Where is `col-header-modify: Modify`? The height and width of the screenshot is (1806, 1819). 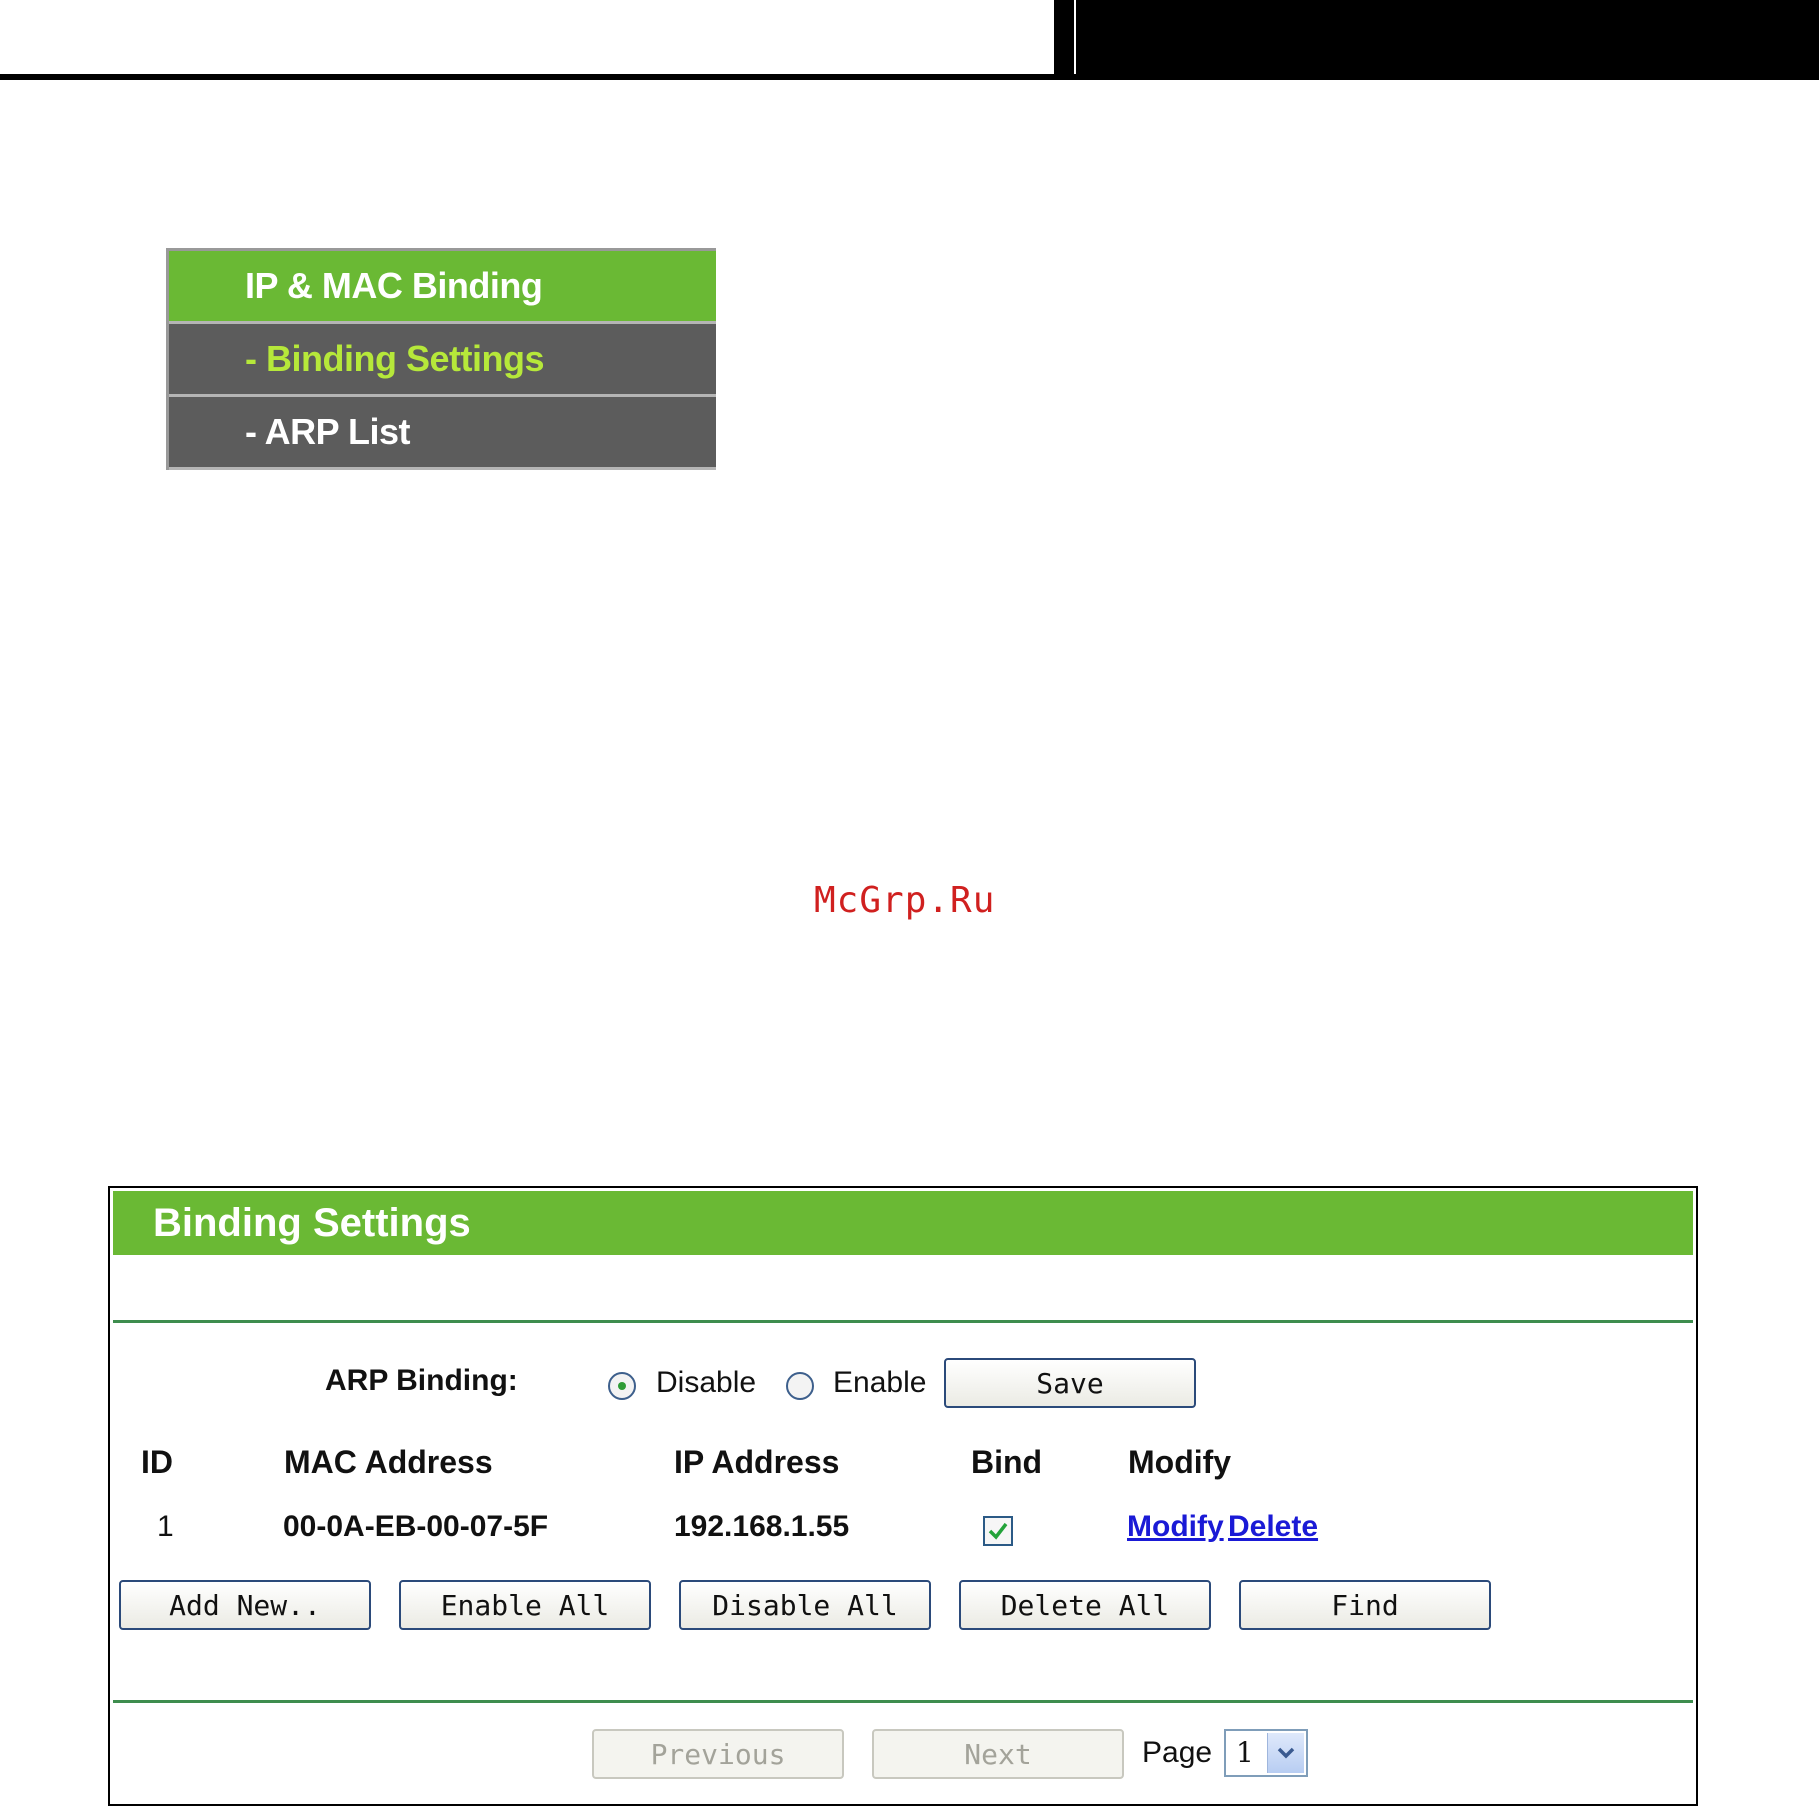 col-header-modify: Modify is located at coordinates (1180, 1462).